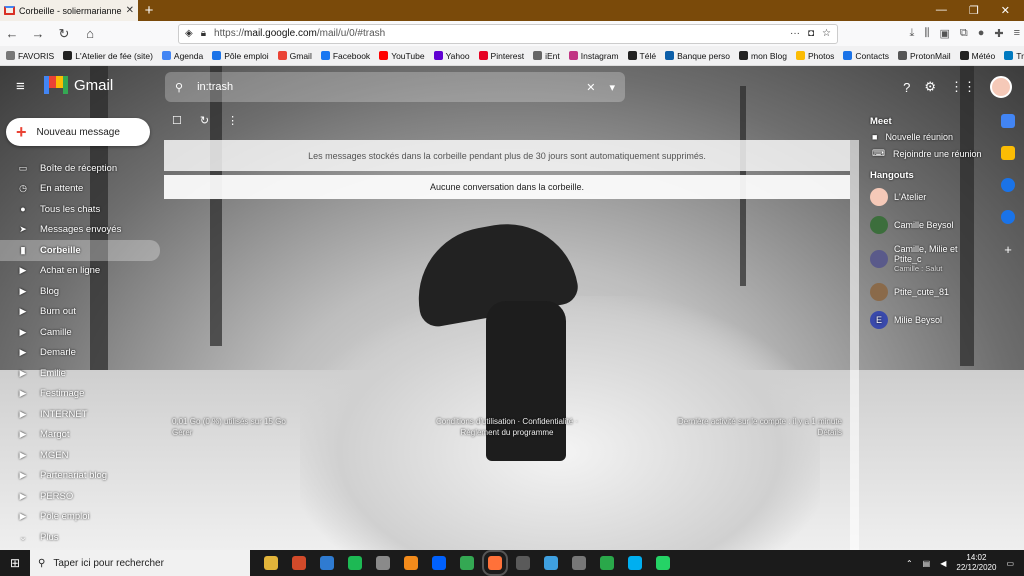 The image size is (1024, 576). Describe the element at coordinates (80, 250) in the screenshot. I see `nav-item: ▮ Corbeille` at that location.